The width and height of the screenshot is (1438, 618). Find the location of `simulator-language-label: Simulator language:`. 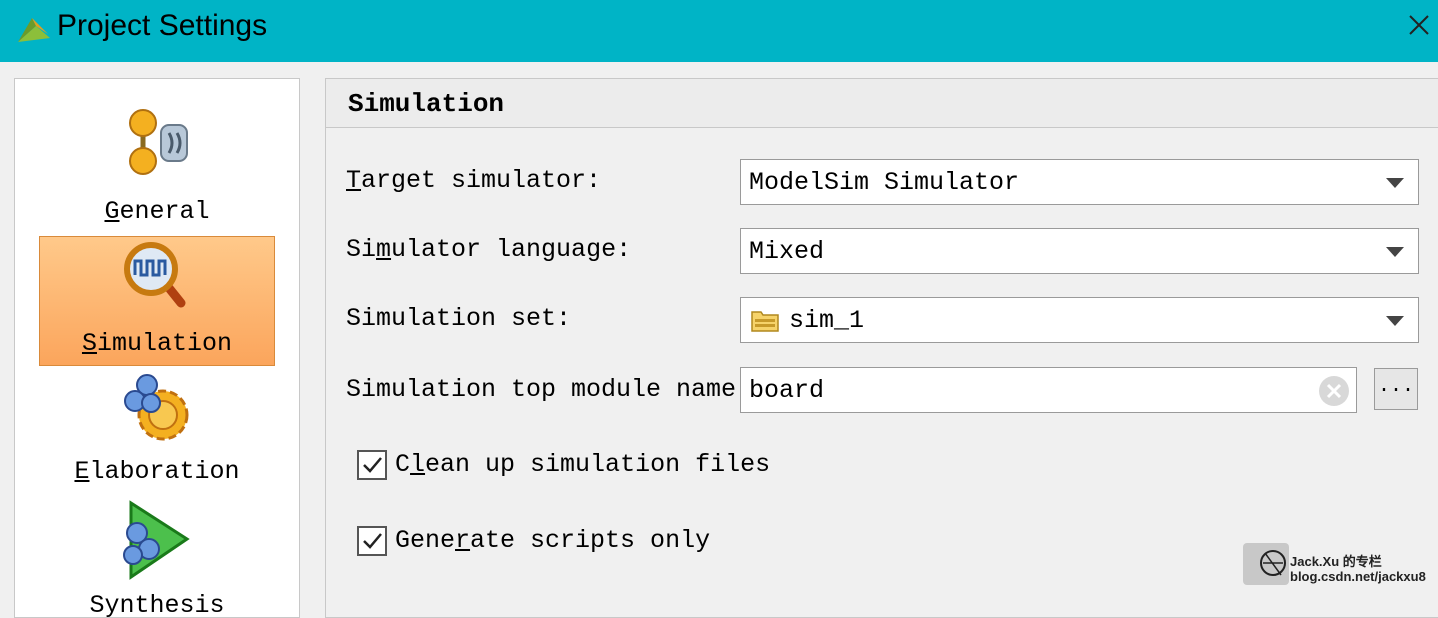

simulator-language-label: Simulator language: is located at coordinates (488, 249).